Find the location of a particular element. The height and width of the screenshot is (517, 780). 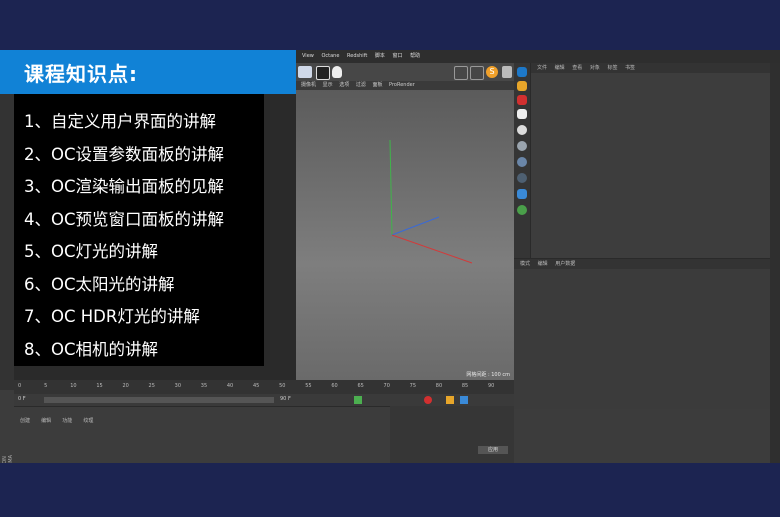

knowledge-point-item: 3、OC渲染输出面板的见解 is located at coordinates (124, 186).